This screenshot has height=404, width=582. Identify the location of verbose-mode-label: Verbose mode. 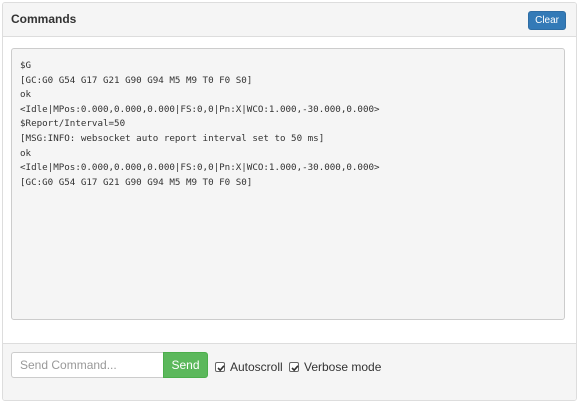
(343, 367).